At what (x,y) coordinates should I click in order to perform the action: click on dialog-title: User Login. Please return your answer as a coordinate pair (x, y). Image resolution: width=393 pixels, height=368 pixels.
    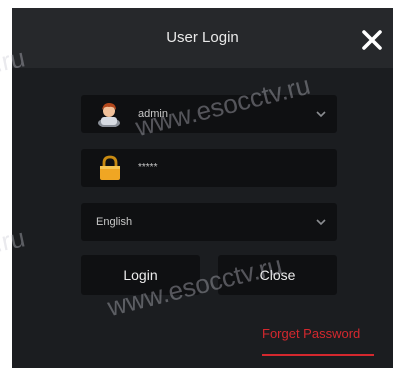
    Looking at the image, I should click on (202, 37).